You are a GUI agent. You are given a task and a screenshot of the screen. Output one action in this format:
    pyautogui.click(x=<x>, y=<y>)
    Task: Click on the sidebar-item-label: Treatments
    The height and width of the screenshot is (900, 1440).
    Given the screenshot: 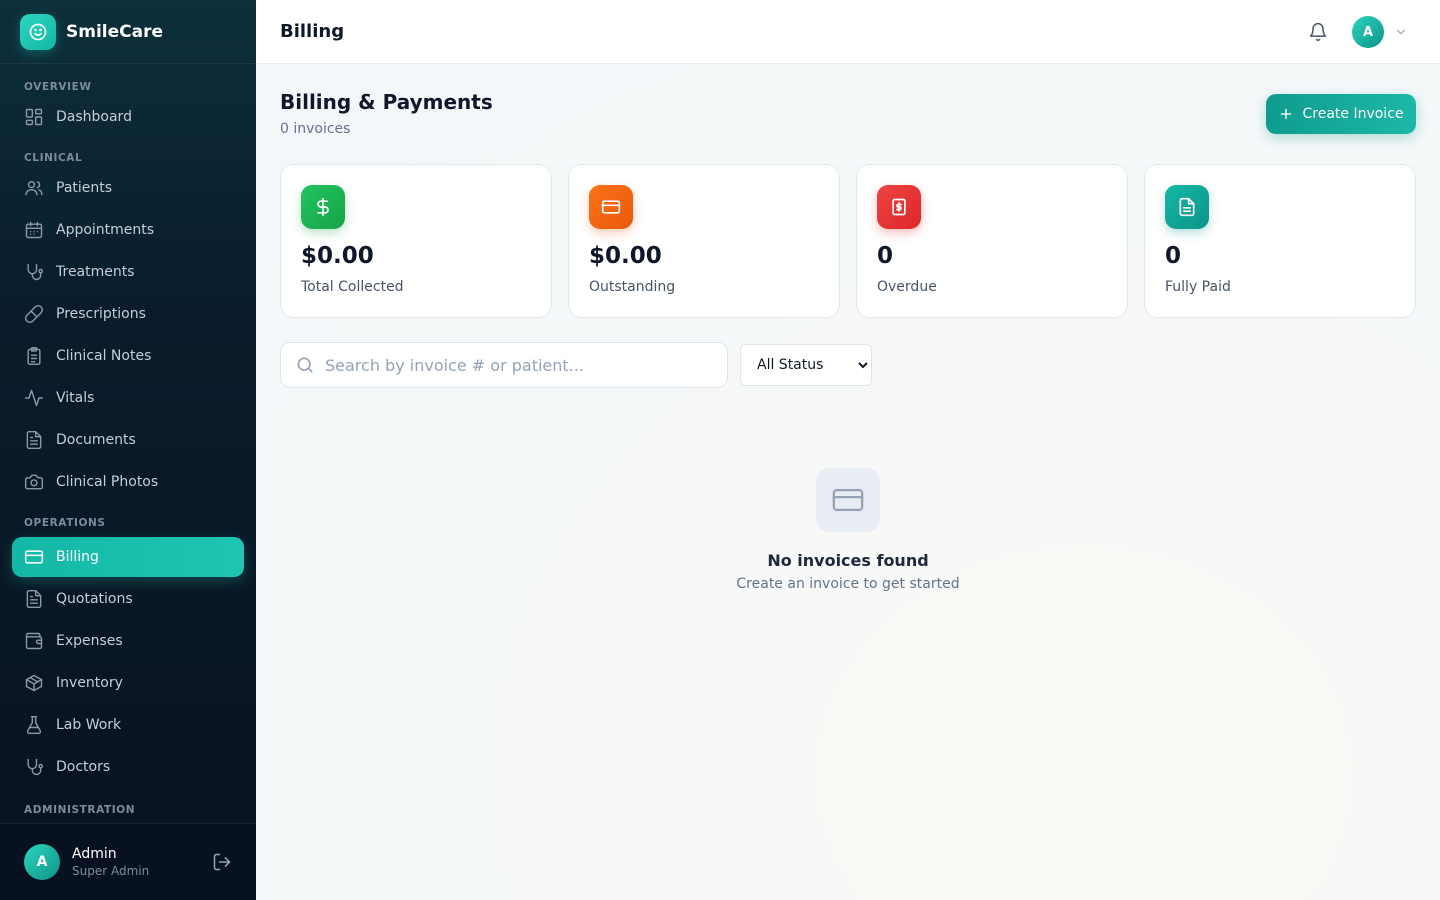 What is the action you would take?
    pyautogui.click(x=95, y=272)
    